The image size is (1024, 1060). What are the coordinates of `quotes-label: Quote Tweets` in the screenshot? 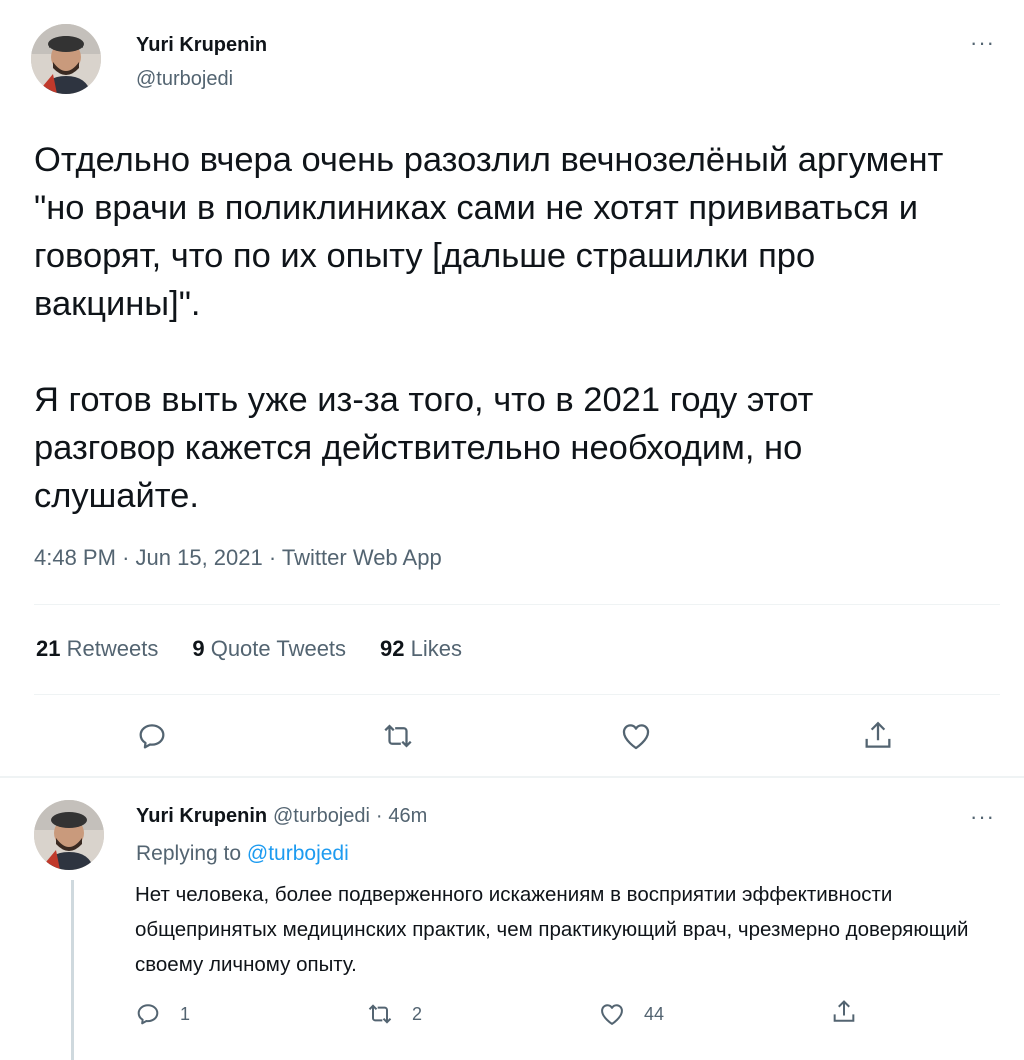 It's located at (278, 648).